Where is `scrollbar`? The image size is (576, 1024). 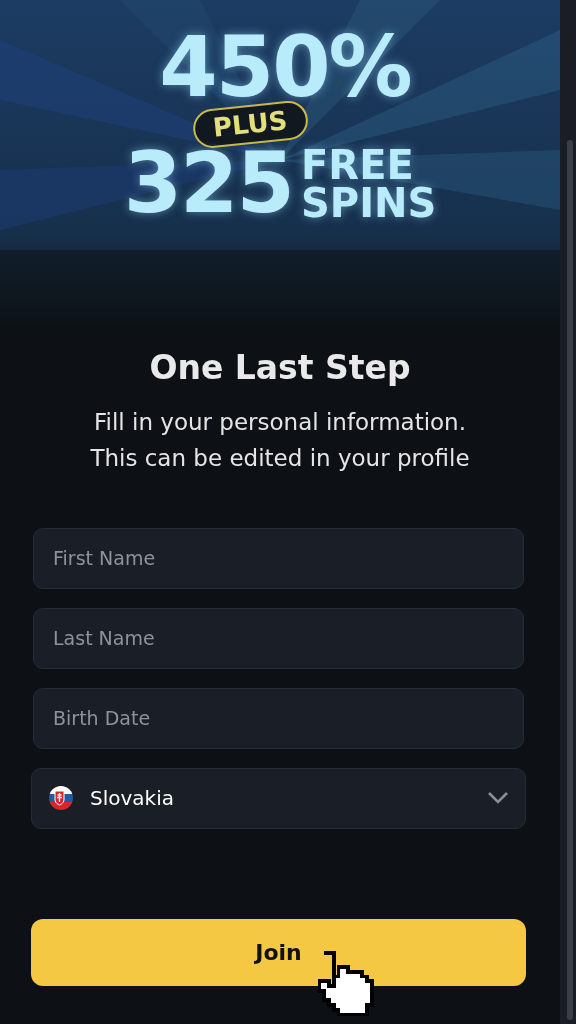
scrollbar is located at coordinates (568, 512).